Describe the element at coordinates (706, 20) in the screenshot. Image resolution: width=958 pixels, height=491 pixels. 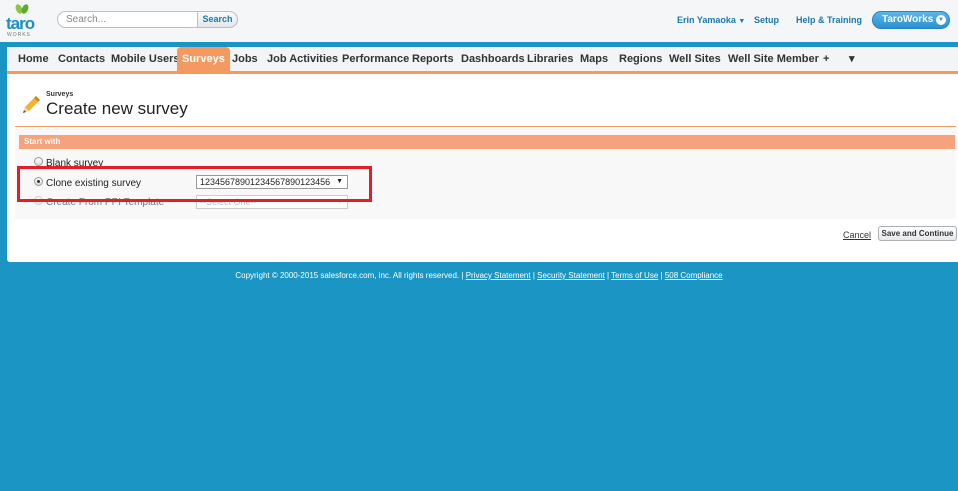
I see `user-name: Erin Yamaoka` at that location.